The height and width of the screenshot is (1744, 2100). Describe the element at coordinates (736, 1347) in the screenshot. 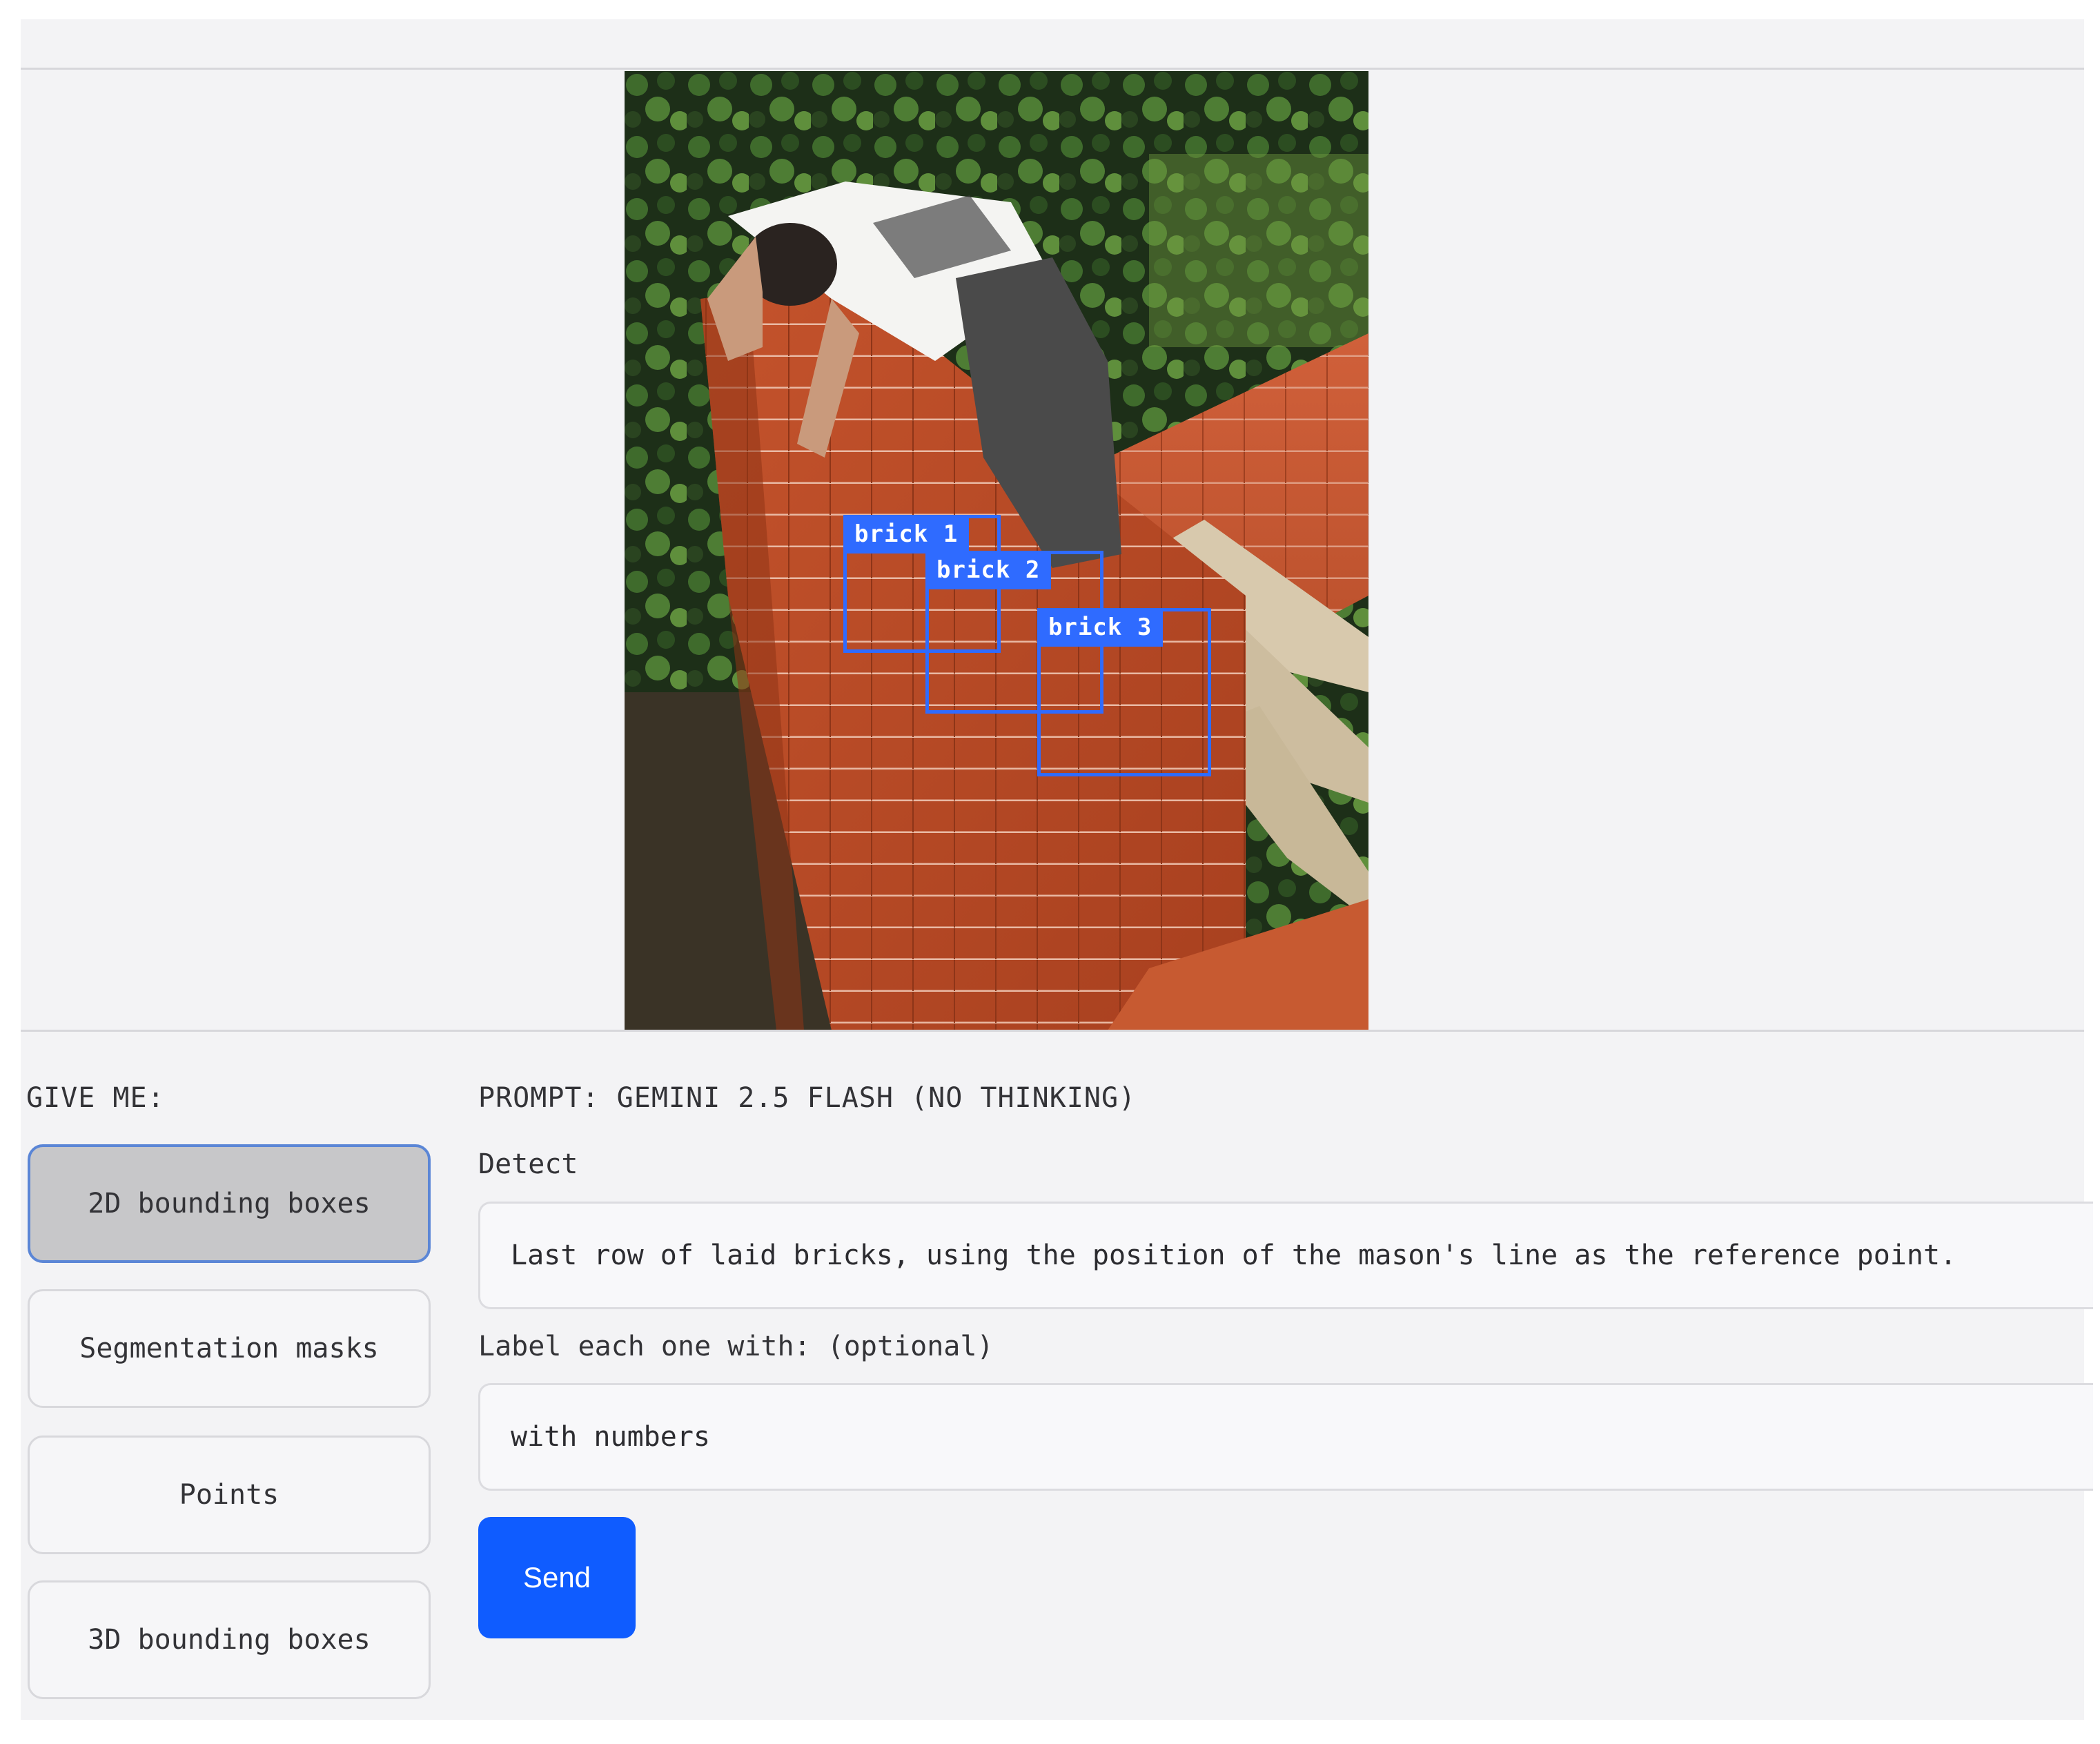

I see `label-each-label: Label each one with: (optional)` at that location.